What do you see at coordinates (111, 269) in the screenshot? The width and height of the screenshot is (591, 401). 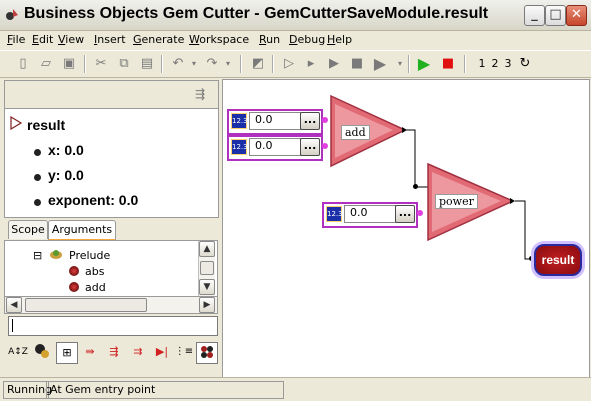 I see `gem-browser-tree: ⊟ Prelude abs add` at bounding box center [111, 269].